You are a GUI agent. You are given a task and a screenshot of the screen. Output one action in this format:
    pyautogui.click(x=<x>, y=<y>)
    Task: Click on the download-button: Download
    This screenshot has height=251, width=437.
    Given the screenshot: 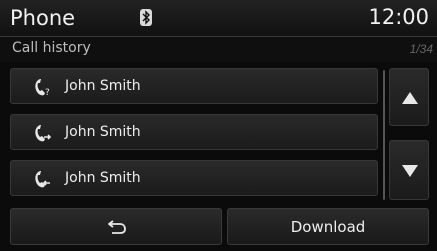 What is the action you would take?
    pyautogui.click(x=328, y=226)
    